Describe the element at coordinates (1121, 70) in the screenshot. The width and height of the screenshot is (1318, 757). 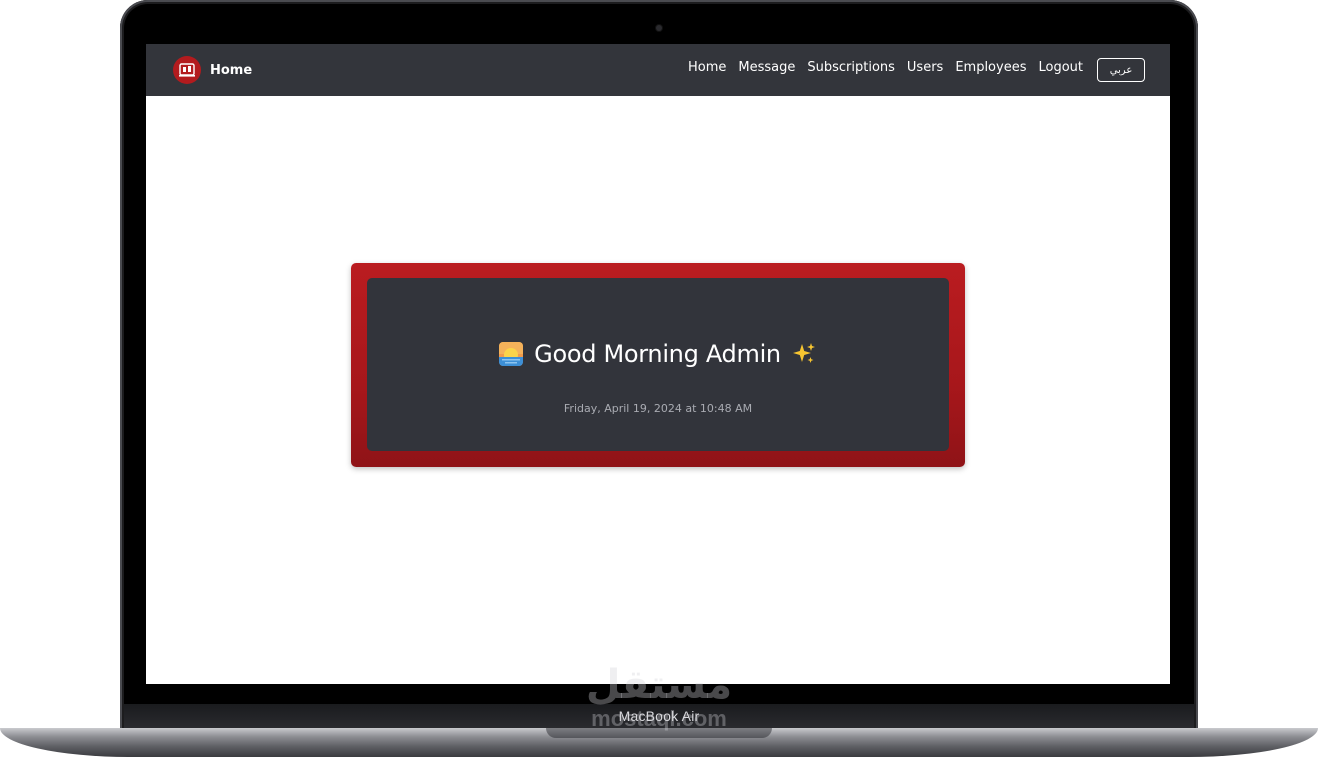
I see `language-toggle-button: عربي` at that location.